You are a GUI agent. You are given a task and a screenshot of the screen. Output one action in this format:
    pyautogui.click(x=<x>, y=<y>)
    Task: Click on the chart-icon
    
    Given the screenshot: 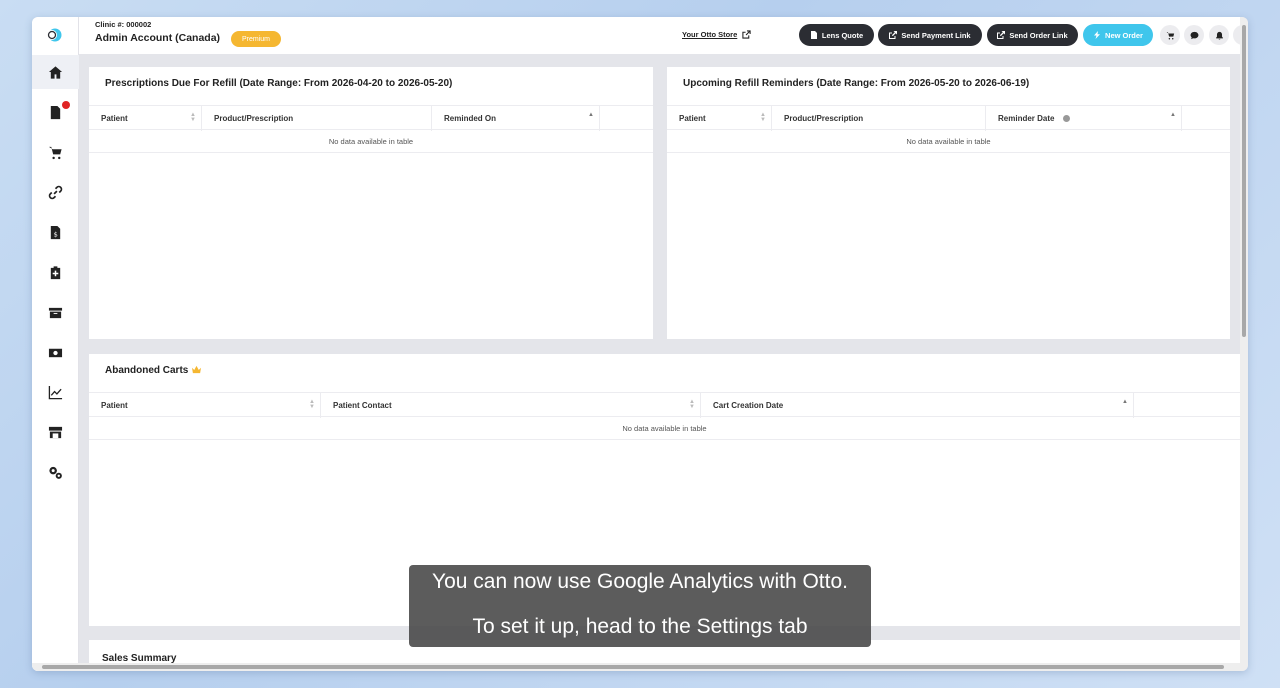 What is the action you would take?
    pyautogui.click(x=55, y=392)
    